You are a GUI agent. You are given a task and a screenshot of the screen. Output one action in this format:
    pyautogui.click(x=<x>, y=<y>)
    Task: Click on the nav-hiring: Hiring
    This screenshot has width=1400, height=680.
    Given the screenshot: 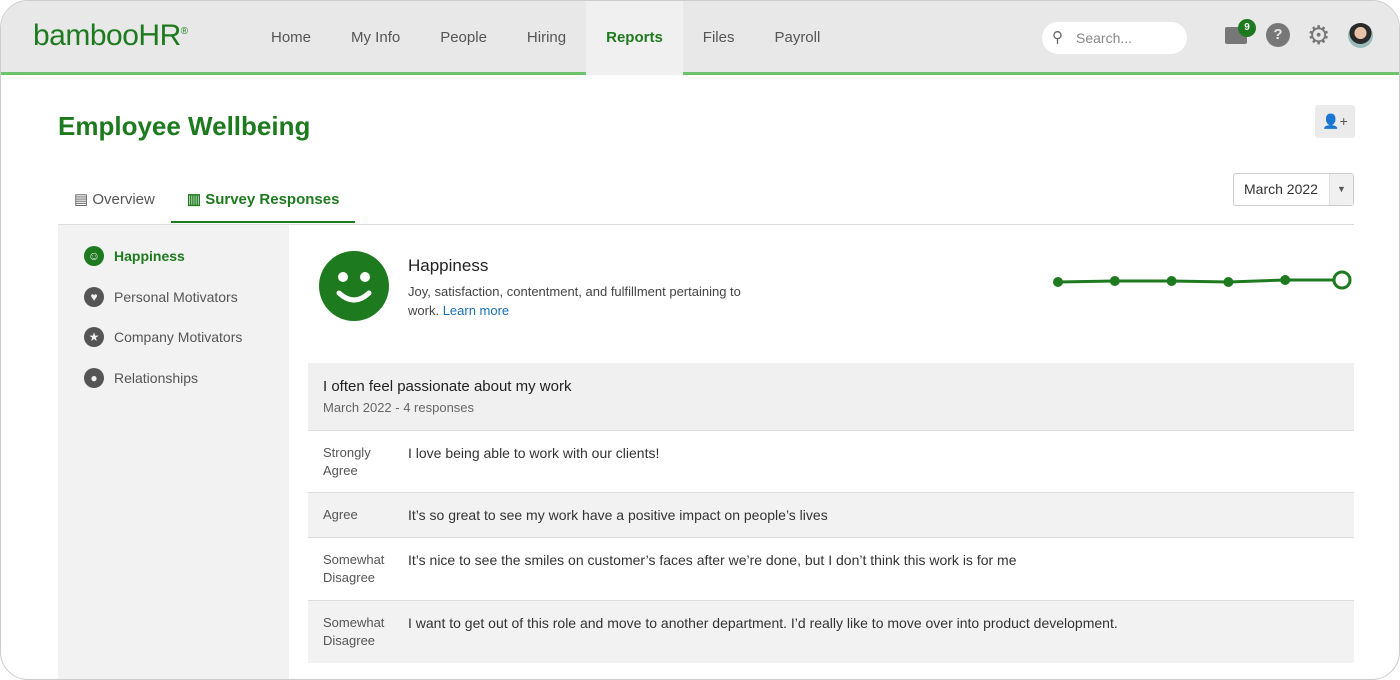 What is the action you would take?
    pyautogui.click(x=546, y=38)
    